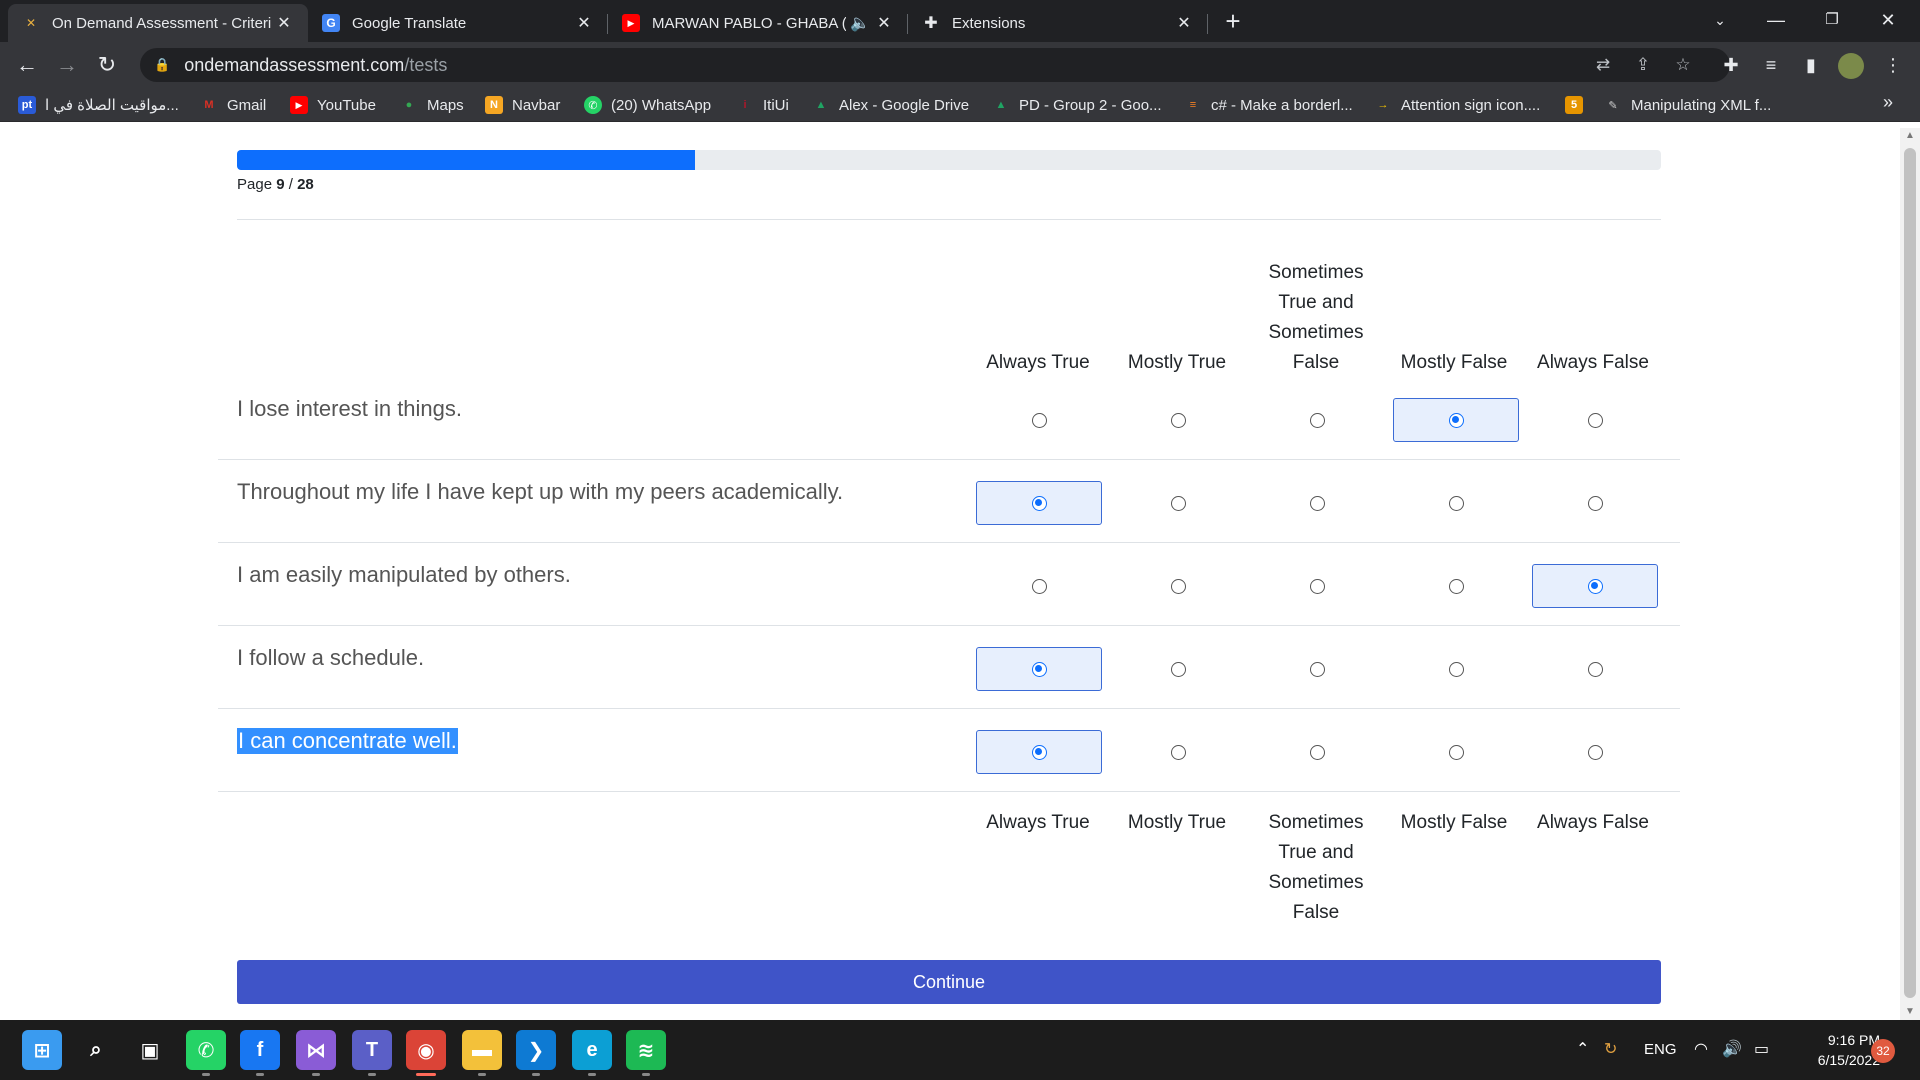 The image size is (1920, 1080). I want to click on chrome-icon: ◉, so click(426, 1053).